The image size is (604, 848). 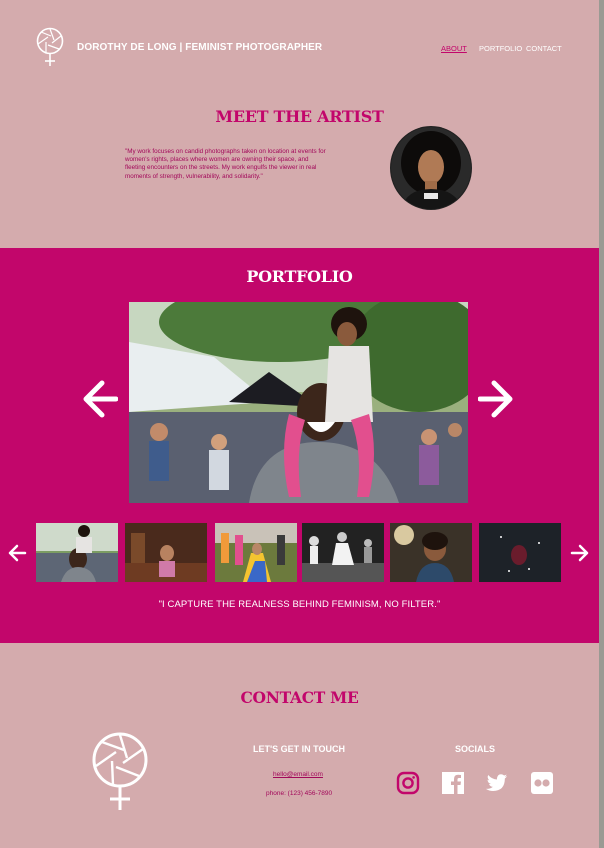 I want to click on artist-portrait-photo, so click(x=431, y=168).